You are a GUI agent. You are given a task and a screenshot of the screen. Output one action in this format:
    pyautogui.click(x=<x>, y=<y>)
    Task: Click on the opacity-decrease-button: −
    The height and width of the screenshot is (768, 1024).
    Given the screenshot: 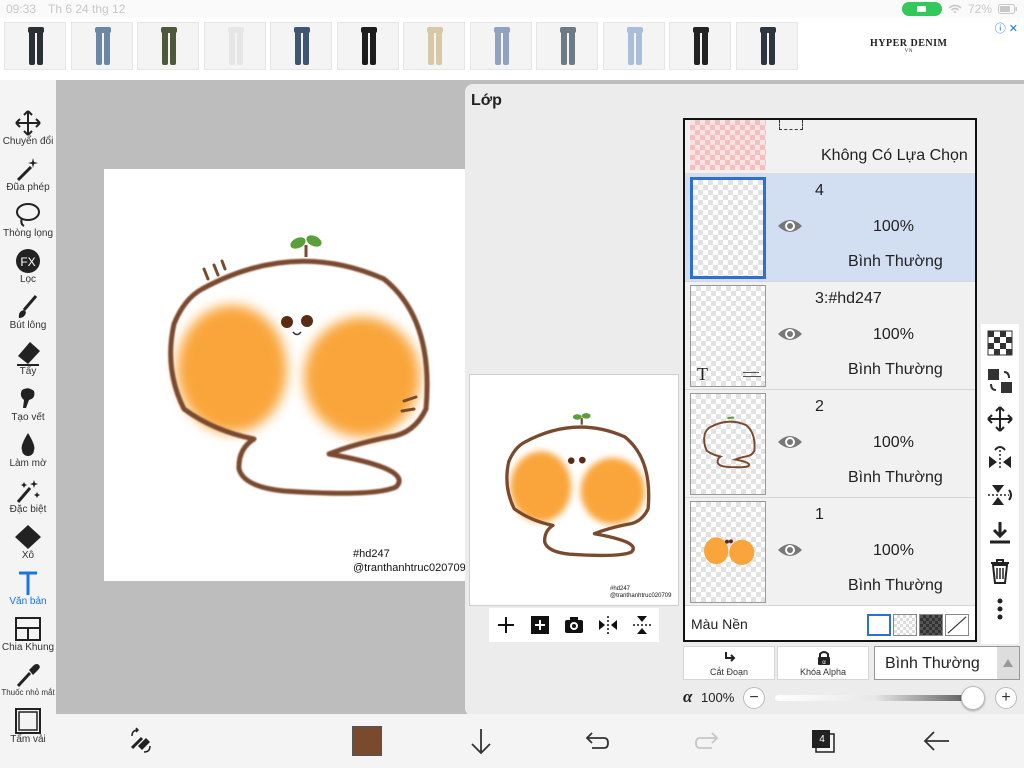 What is the action you would take?
    pyautogui.click(x=754, y=698)
    